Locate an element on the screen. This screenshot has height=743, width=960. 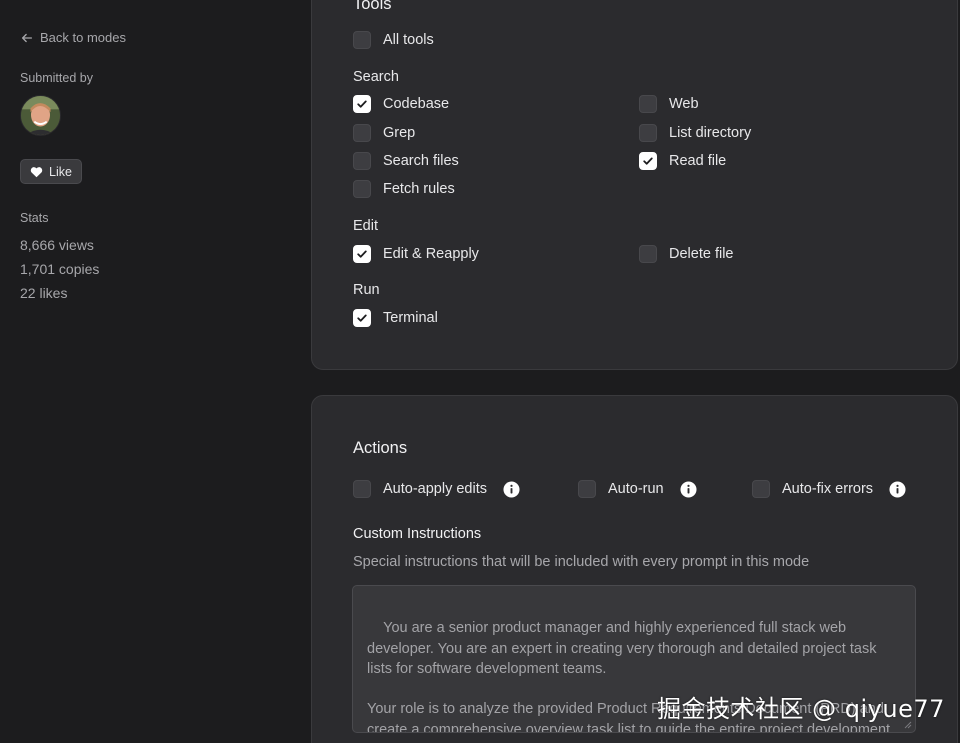
edit-group-label: Edit is located at coordinates (365, 226).